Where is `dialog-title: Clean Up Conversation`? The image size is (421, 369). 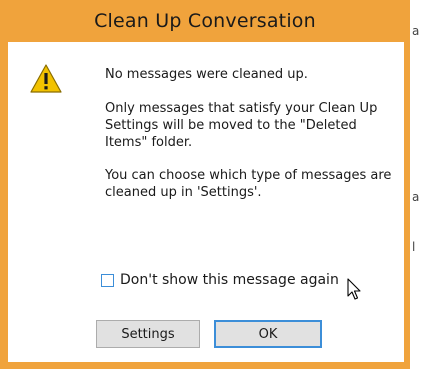
dialog-title: Clean Up Conversation is located at coordinates (205, 21).